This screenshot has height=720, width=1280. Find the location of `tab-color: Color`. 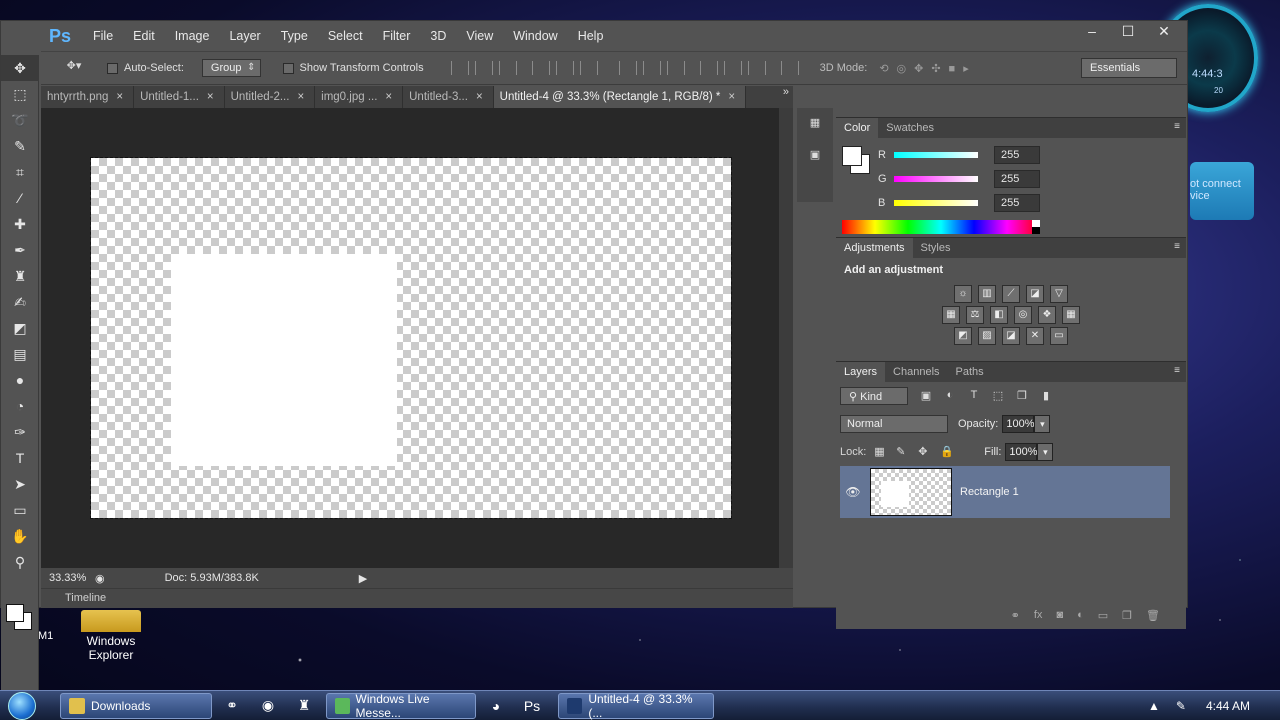

tab-color: Color is located at coordinates (857, 128).